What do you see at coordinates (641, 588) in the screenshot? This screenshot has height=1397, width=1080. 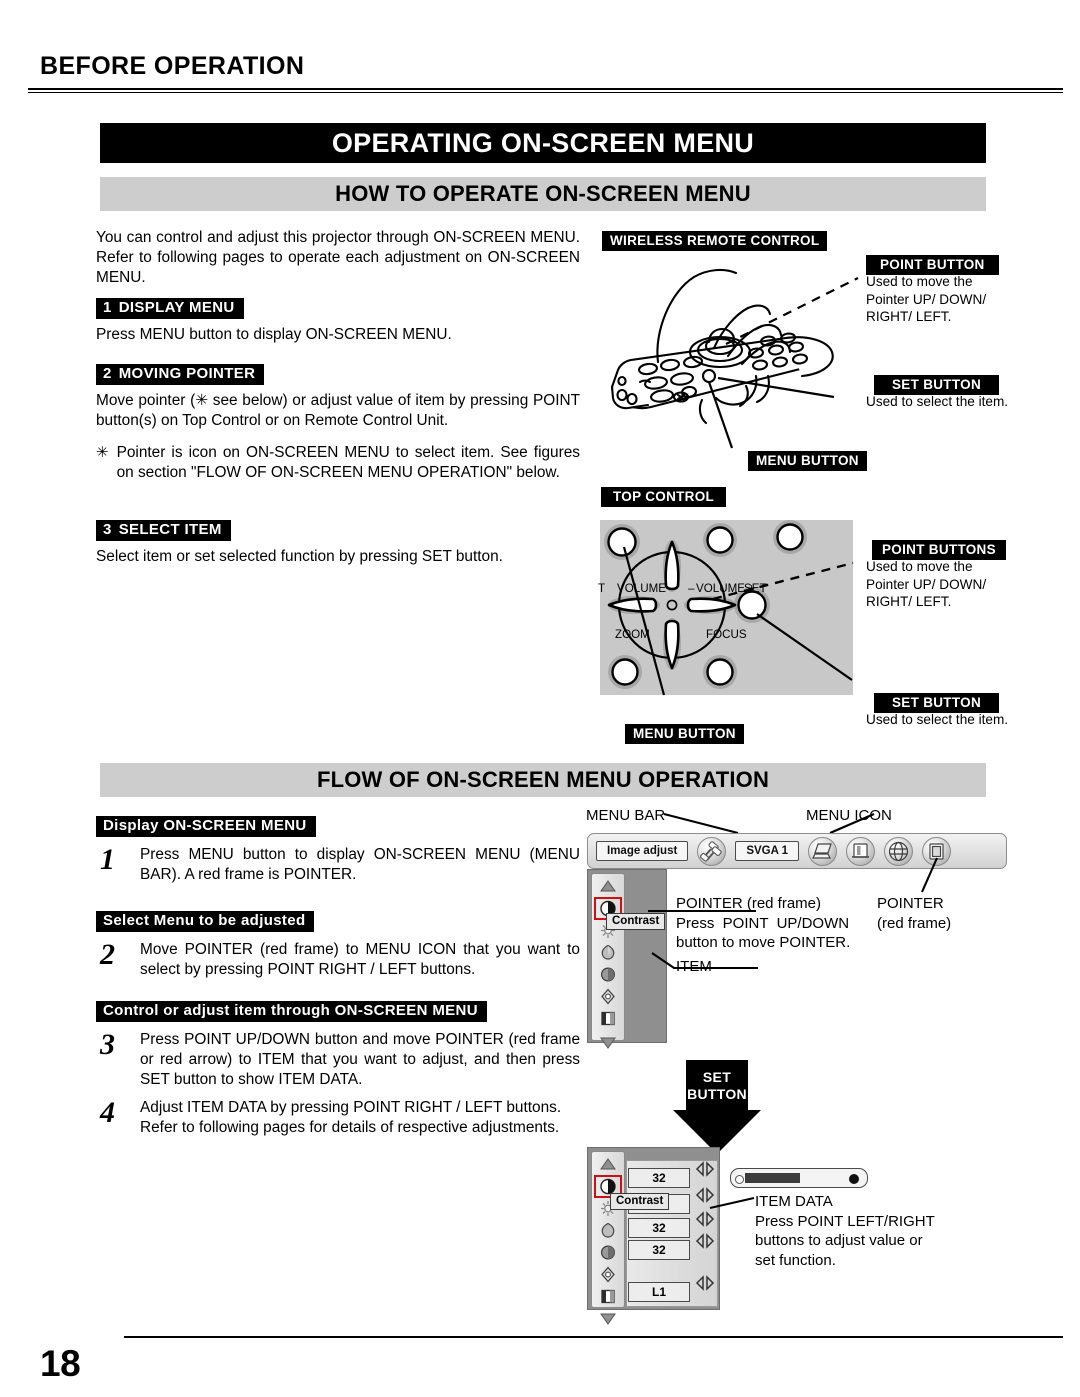 I see `svg-text: VOLUME` at bounding box center [641, 588].